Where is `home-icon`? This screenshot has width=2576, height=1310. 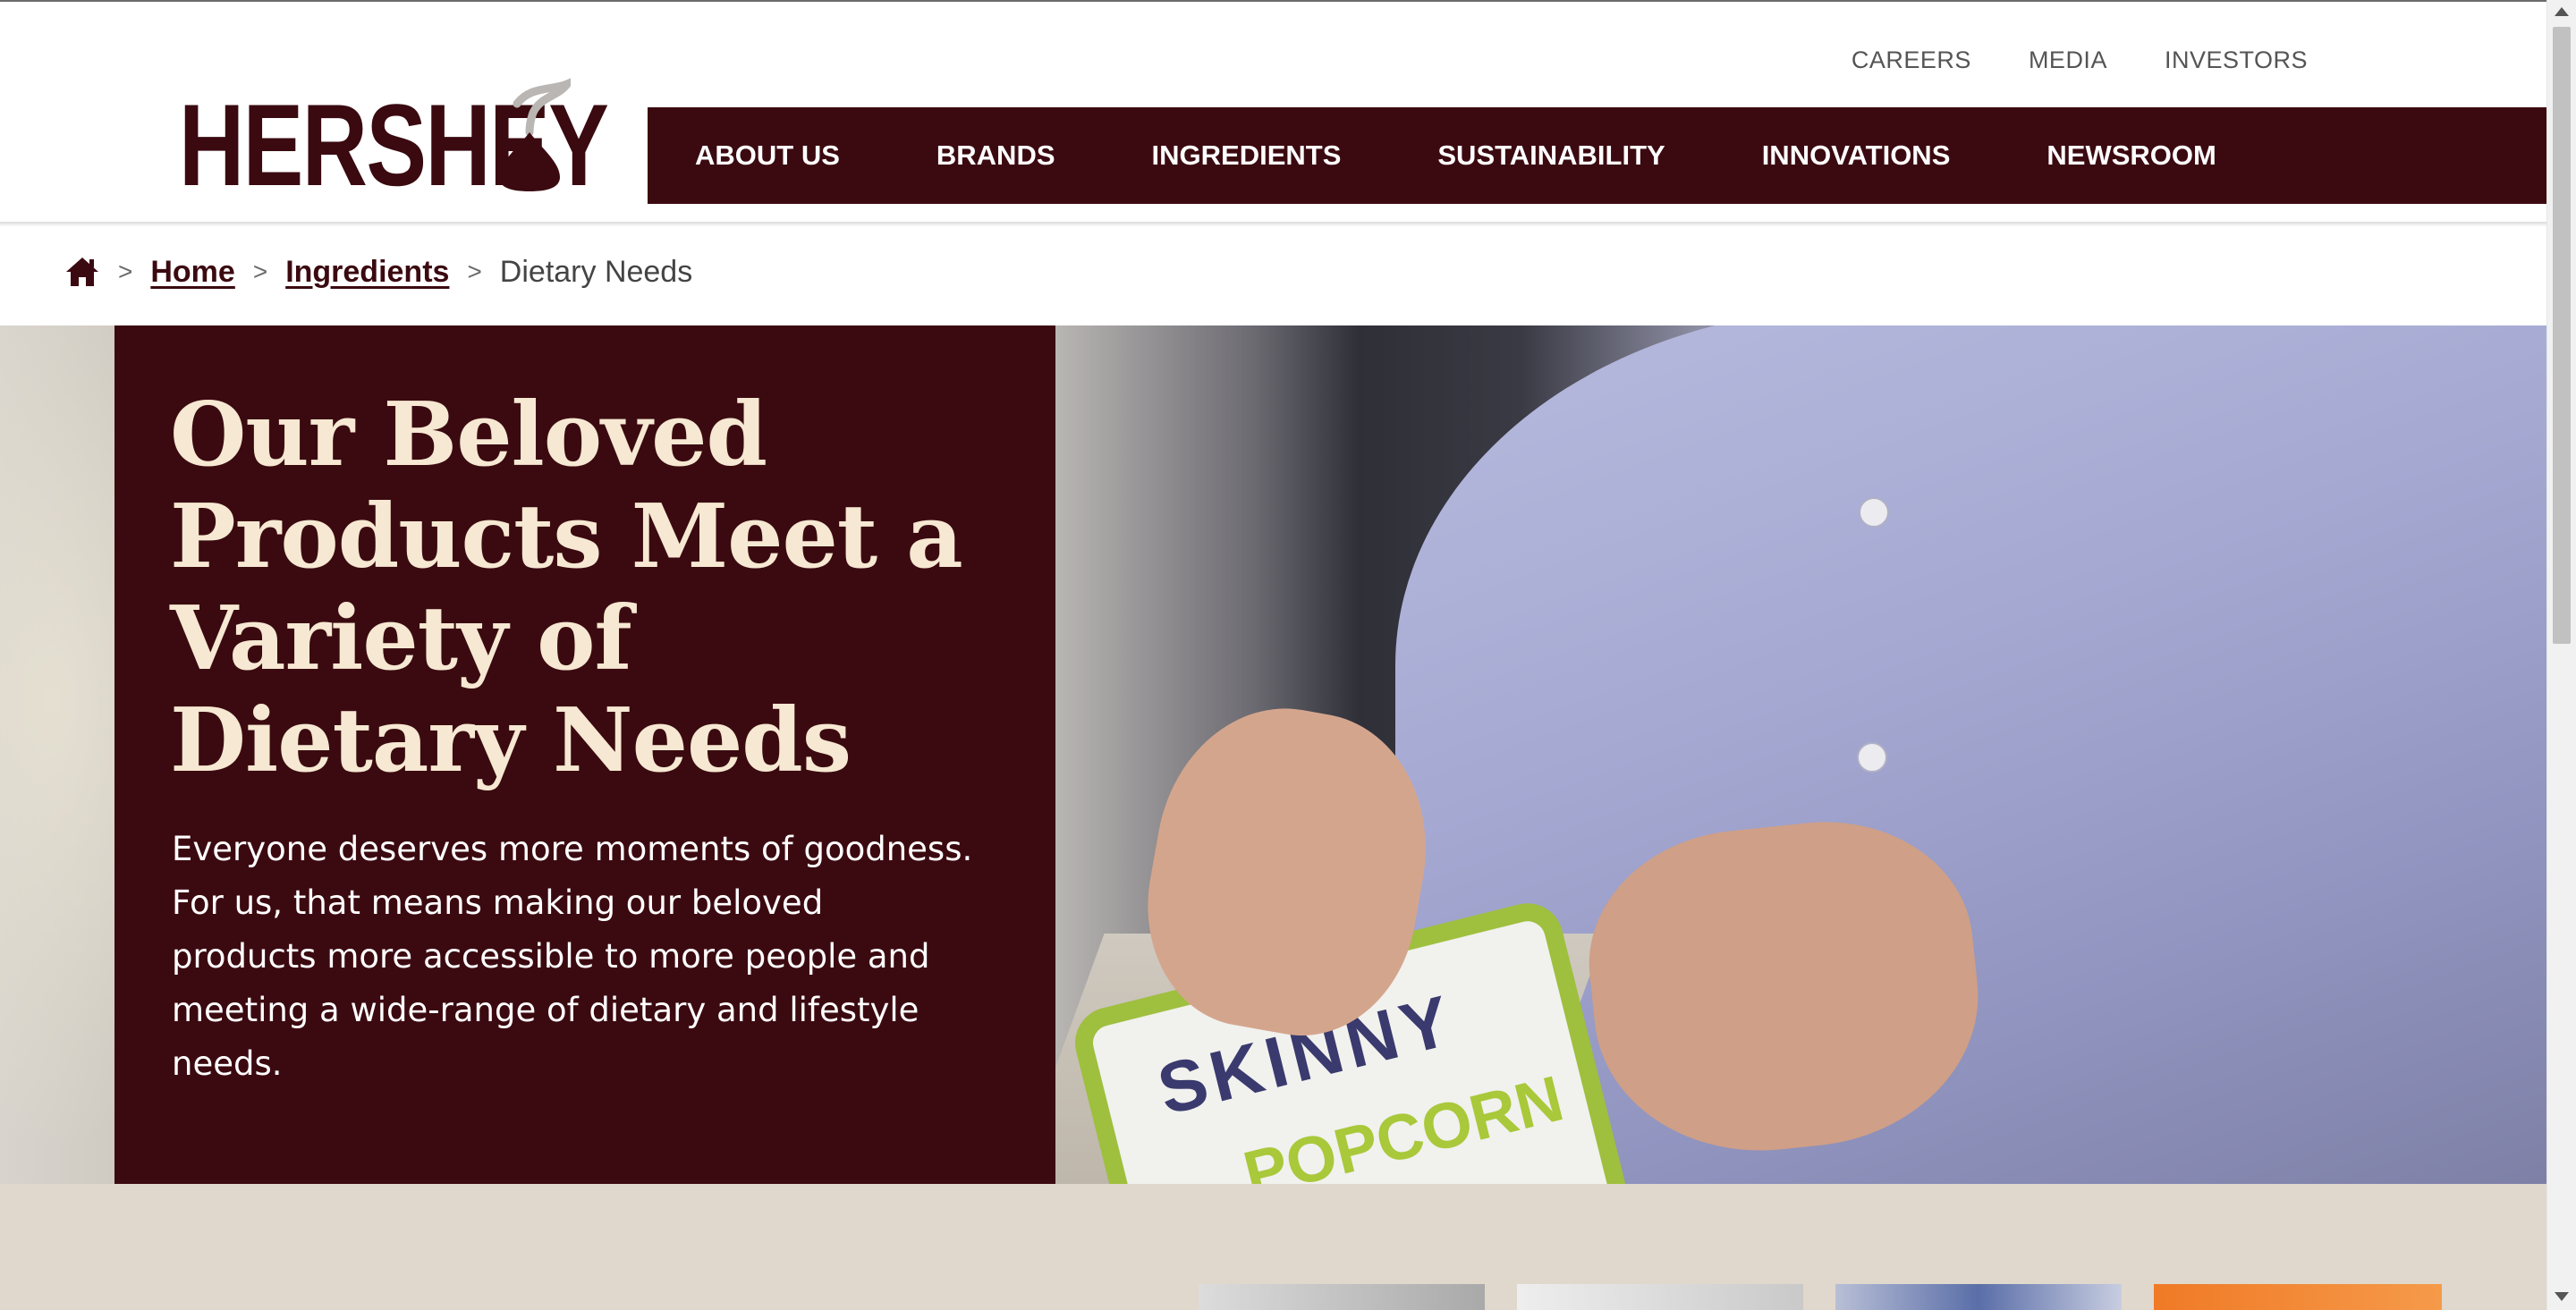 home-icon is located at coordinates (82, 272).